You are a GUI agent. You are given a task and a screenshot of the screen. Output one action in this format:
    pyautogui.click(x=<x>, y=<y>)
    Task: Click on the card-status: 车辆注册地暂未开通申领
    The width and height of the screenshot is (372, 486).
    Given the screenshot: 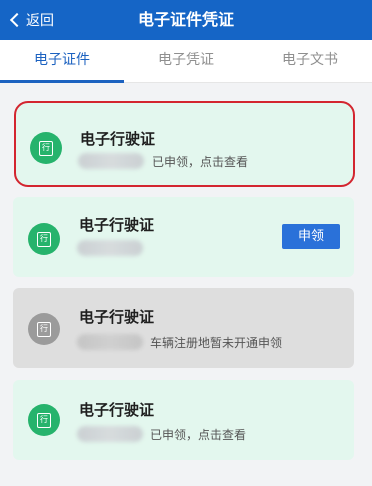 What is the action you would take?
    pyautogui.click(x=216, y=343)
    